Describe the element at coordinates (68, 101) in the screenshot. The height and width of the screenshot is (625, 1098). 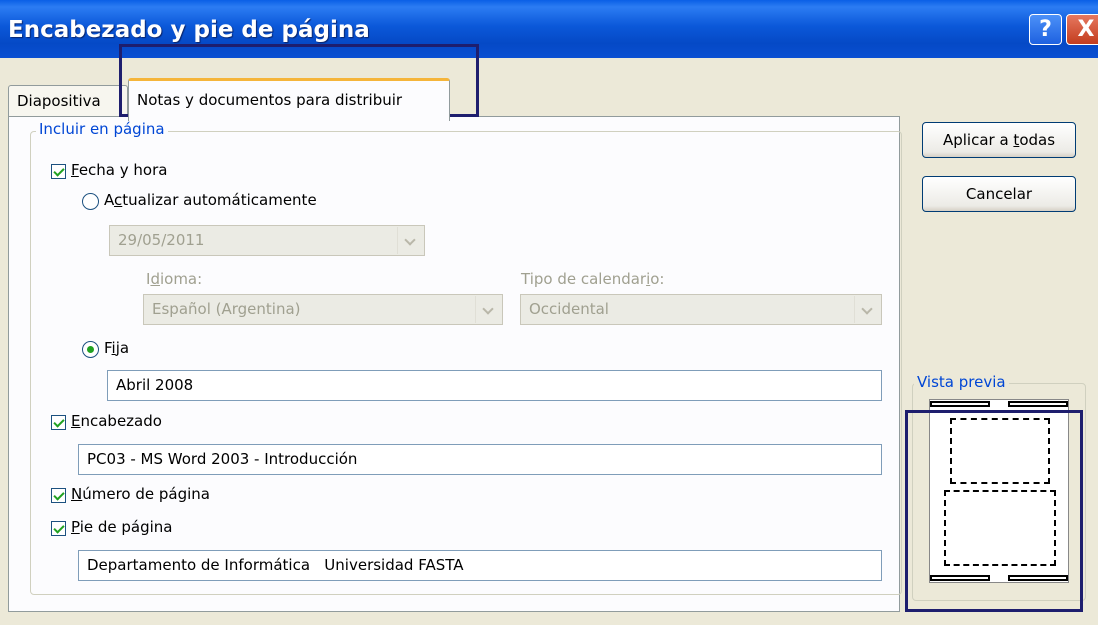
I see `tab-diapositiva: Diapositiva` at that location.